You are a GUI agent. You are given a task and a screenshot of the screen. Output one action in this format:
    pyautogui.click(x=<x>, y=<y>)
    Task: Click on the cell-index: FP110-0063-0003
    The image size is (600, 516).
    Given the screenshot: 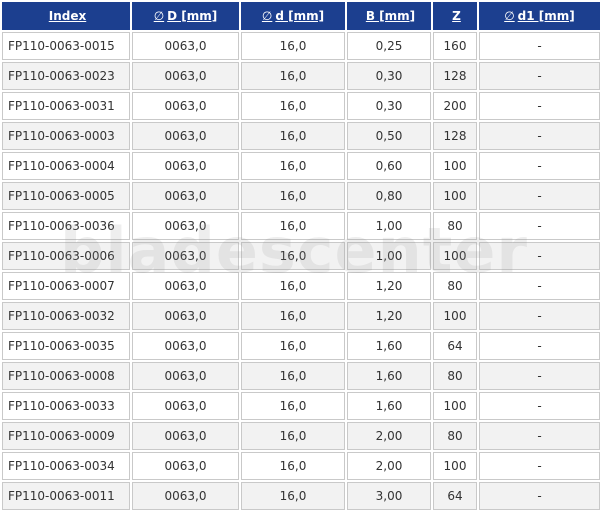 What is the action you would take?
    pyautogui.click(x=66, y=136)
    